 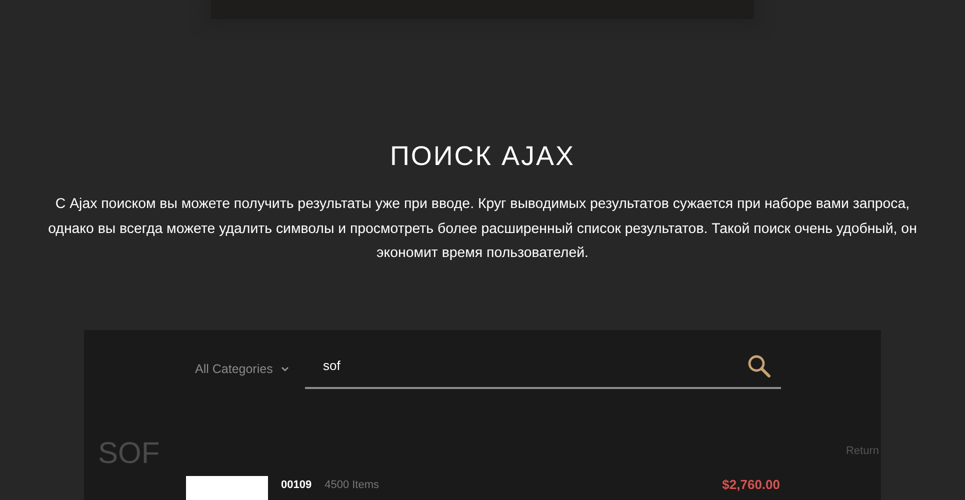 What do you see at coordinates (759, 366) in the screenshot?
I see `search-icon` at bounding box center [759, 366].